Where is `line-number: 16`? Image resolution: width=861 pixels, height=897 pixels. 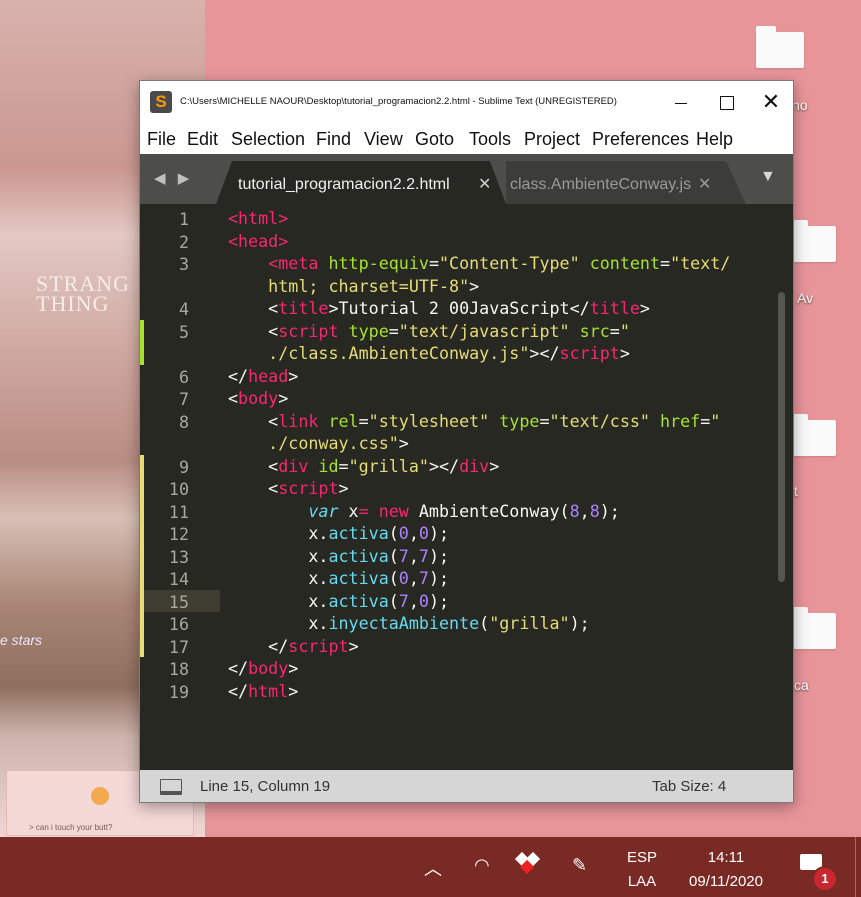 line-number: 16 is located at coordinates (180, 623).